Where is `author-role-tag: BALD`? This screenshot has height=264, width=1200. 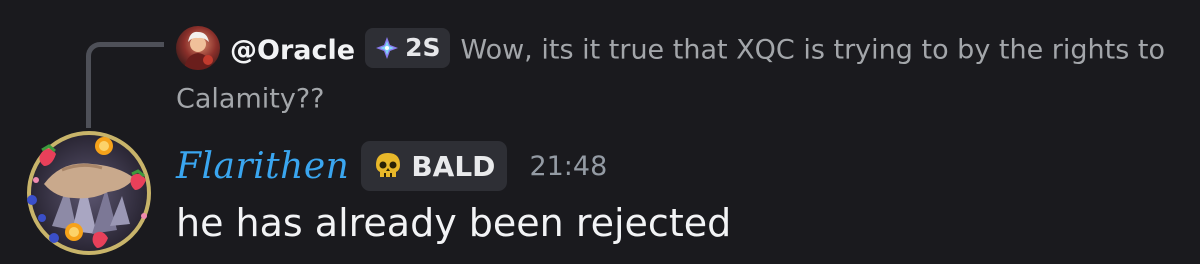 author-role-tag: BALD is located at coordinates (434, 166).